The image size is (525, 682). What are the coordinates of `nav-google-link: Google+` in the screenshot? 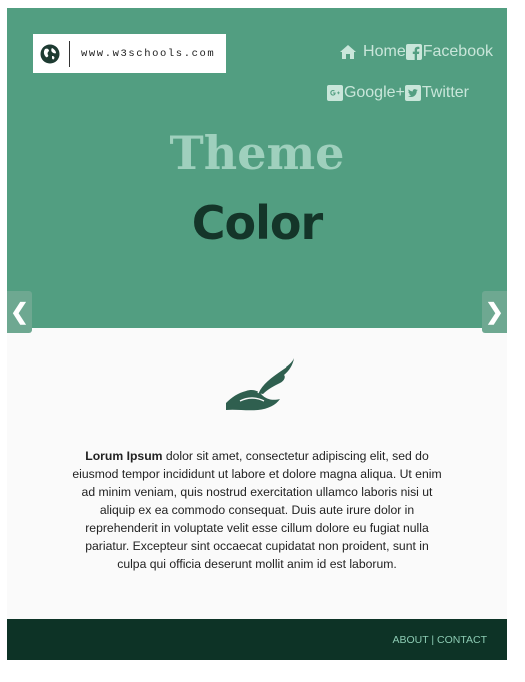 It's located at (365, 93).